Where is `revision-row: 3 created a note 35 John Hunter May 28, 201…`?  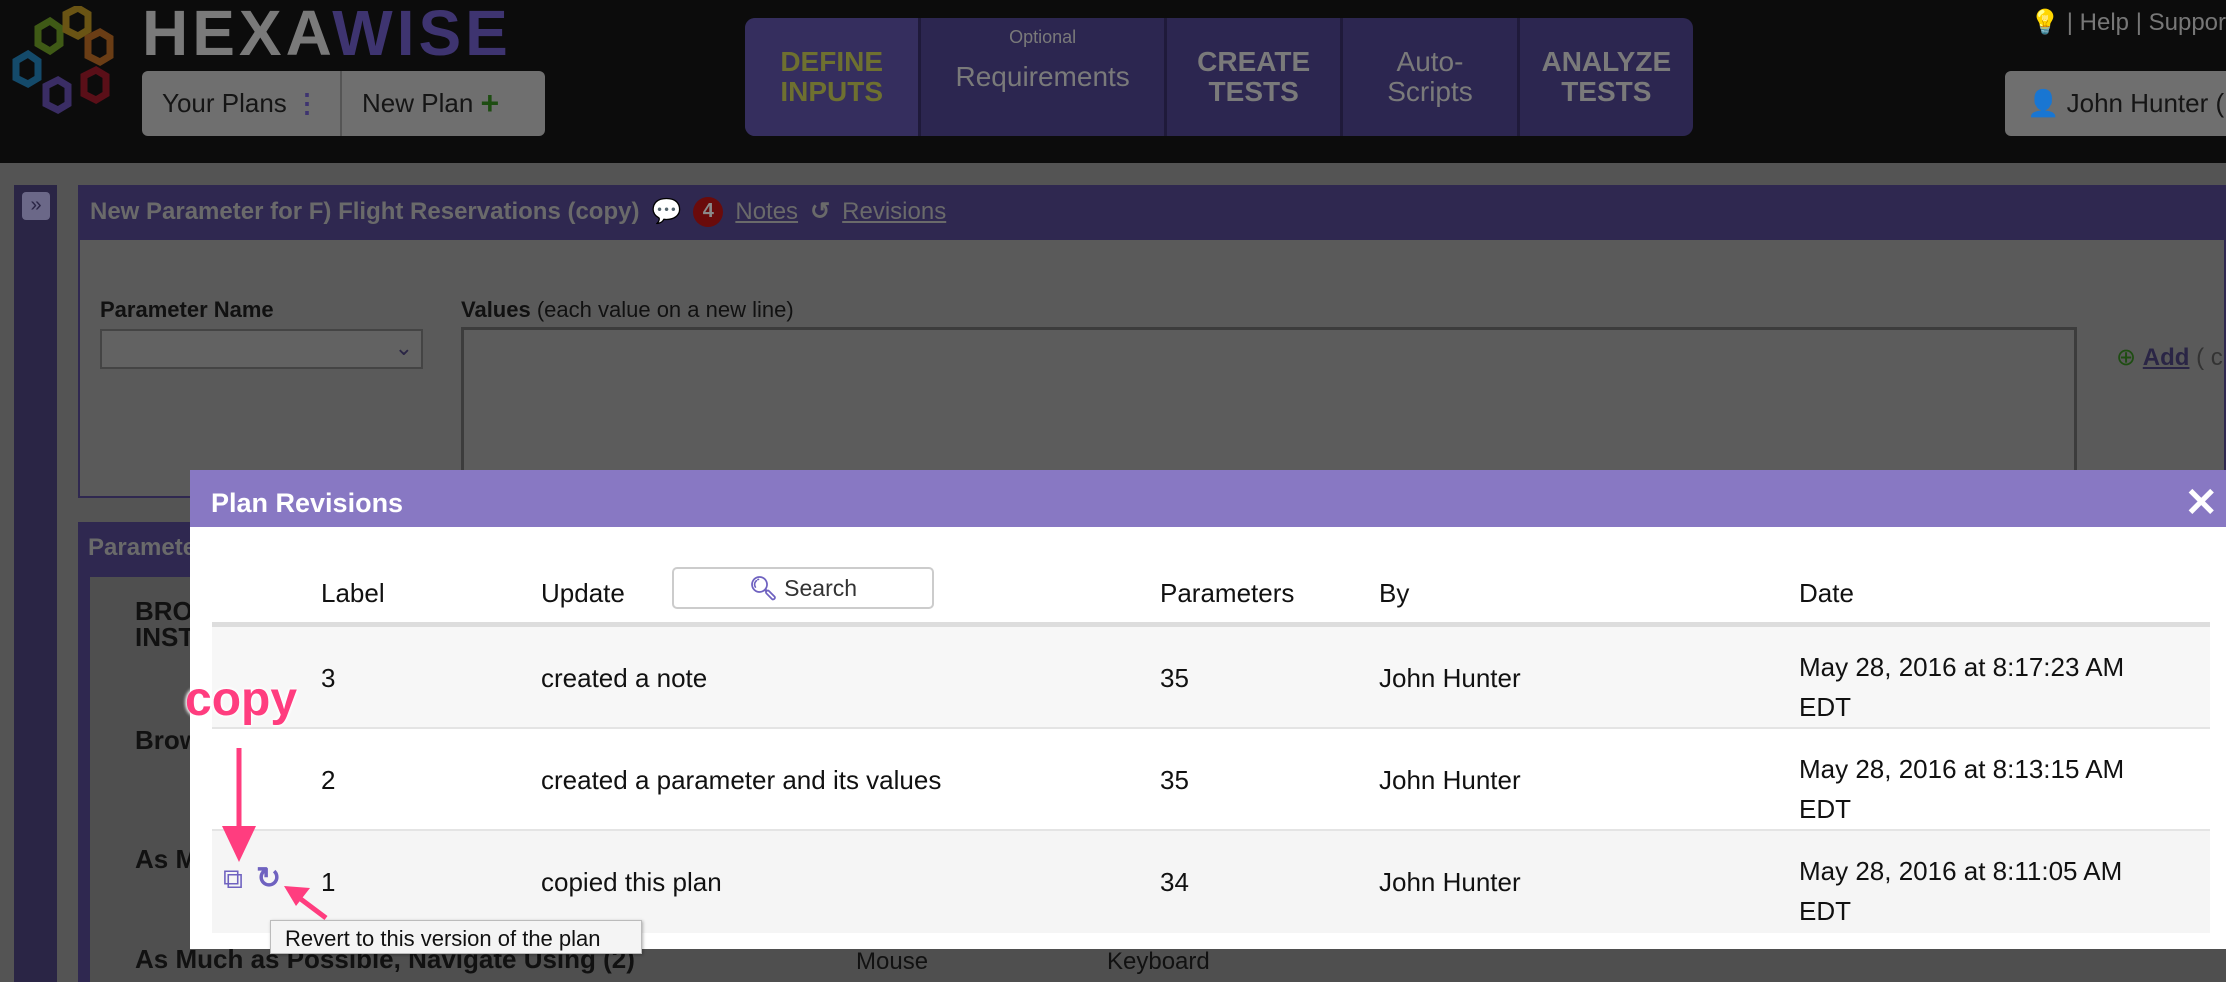
revision-row: 3 created a note 35 John Hunter May 28, 201… is located at coordinates (1211, 678).